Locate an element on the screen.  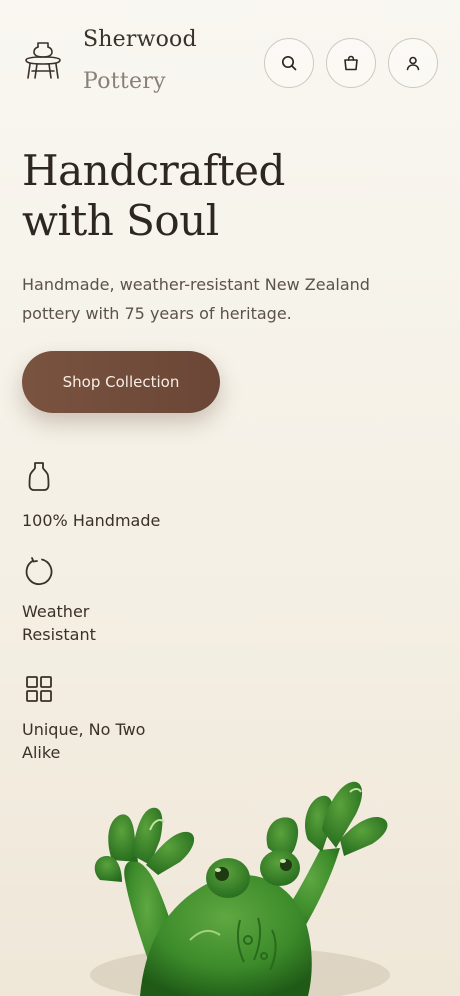
search-button is located at coordinates (289, 63).